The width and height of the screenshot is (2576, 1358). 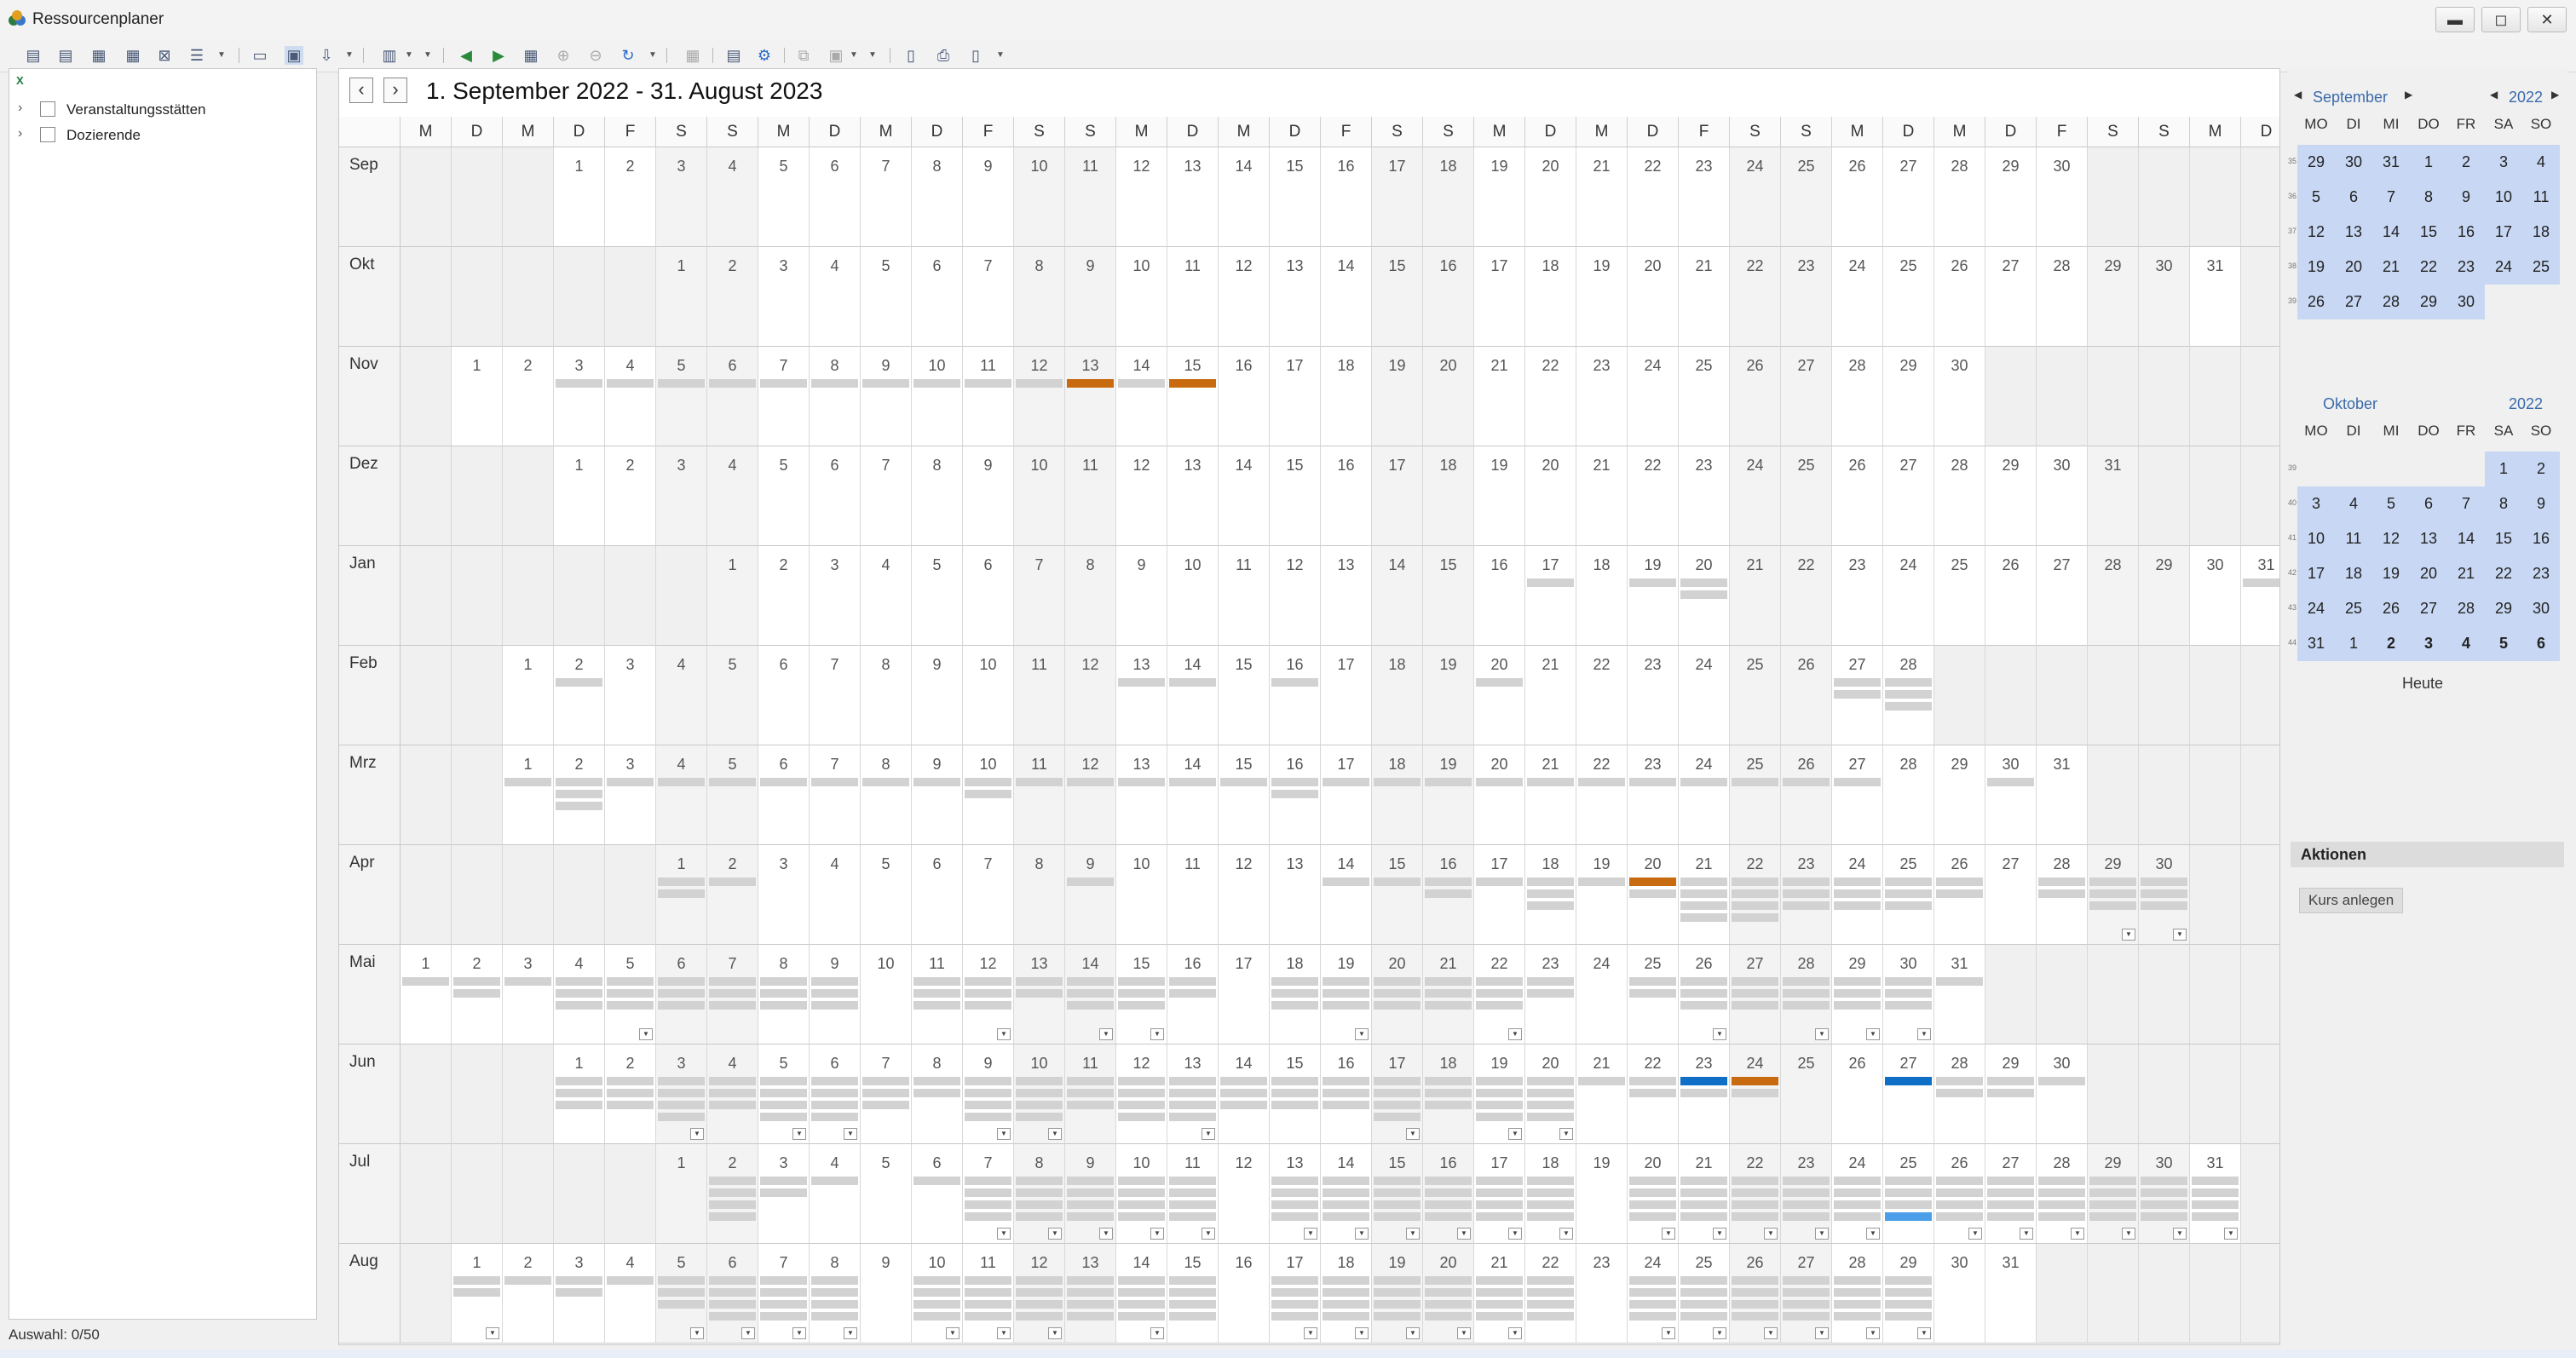 What do you see at coordinates (1193, 197) in the screenshot?
I see `day-cell: 13` at bounding box center [1193, 197].